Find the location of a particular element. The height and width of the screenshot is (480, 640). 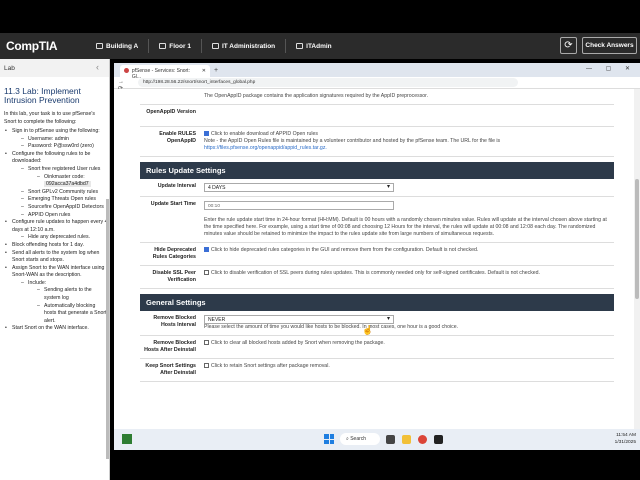

enable-appid-checkbox is located at coordinates (206, 134).